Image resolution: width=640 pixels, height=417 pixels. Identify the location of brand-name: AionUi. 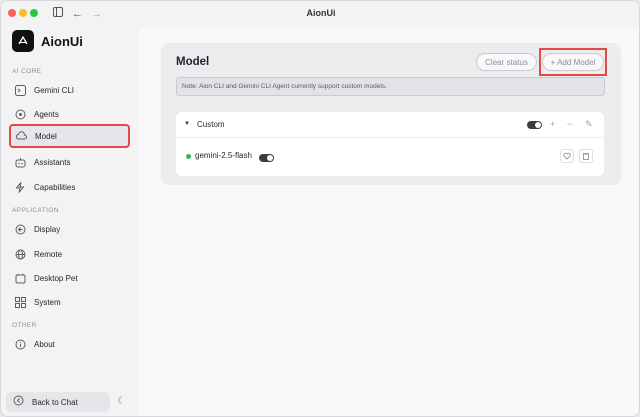
(62, 41).